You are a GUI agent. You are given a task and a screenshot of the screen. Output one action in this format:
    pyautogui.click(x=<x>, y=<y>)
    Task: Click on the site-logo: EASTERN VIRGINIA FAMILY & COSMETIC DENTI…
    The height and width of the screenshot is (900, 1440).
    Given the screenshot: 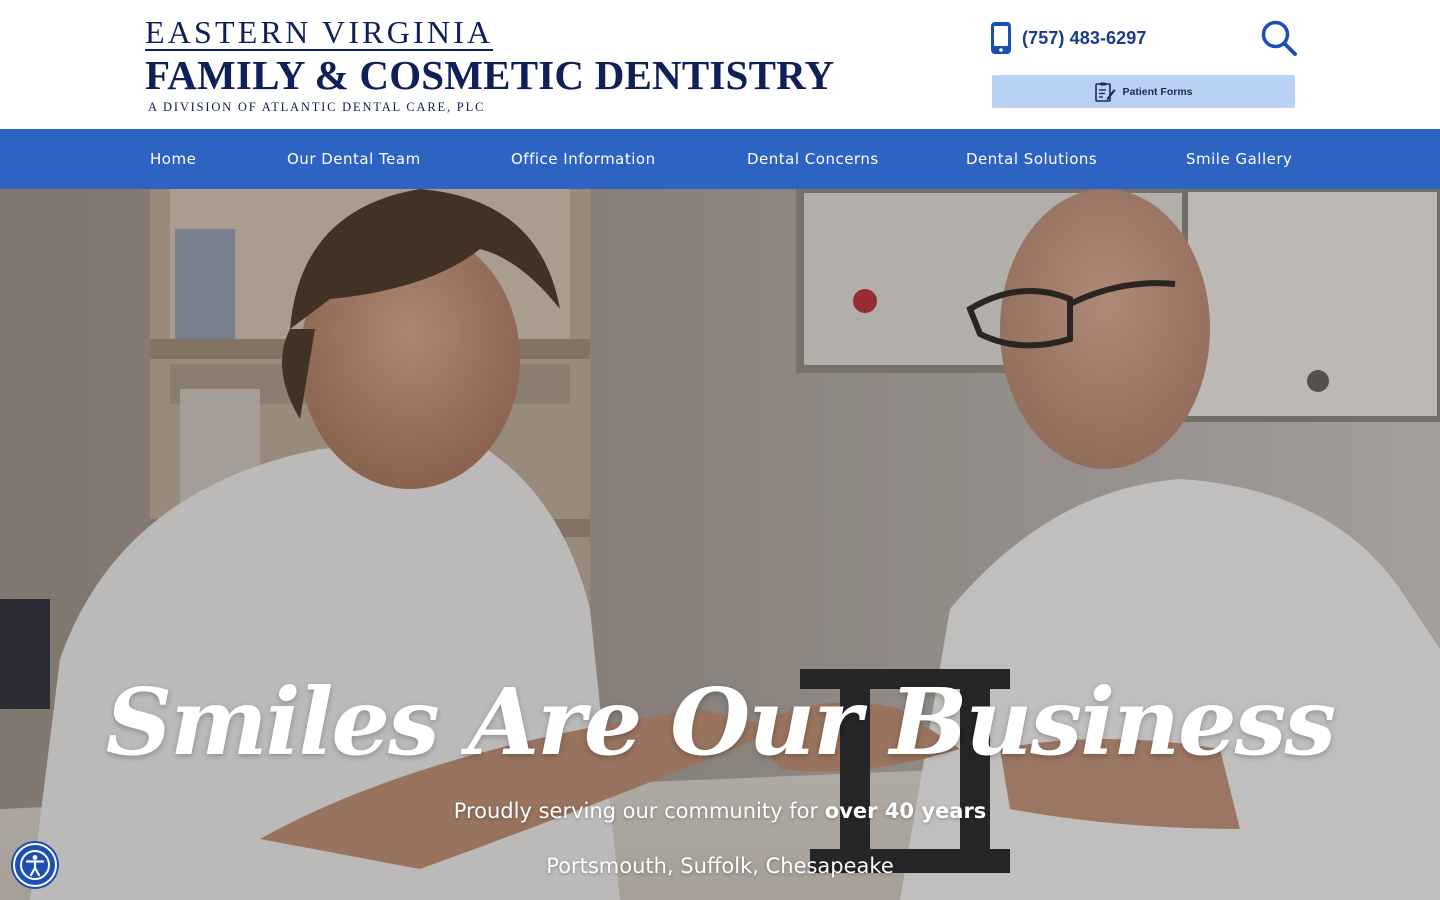 What is the action you would take?
    pyautogui.click(x=495, y=66)
    